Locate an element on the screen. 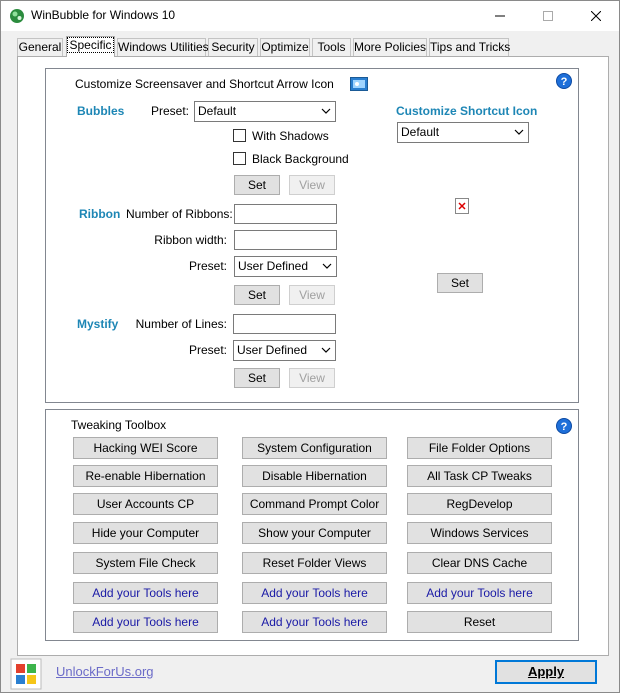  tab-tips-and-tricks: Tips and Tricks is located at coordinates (470, 47).